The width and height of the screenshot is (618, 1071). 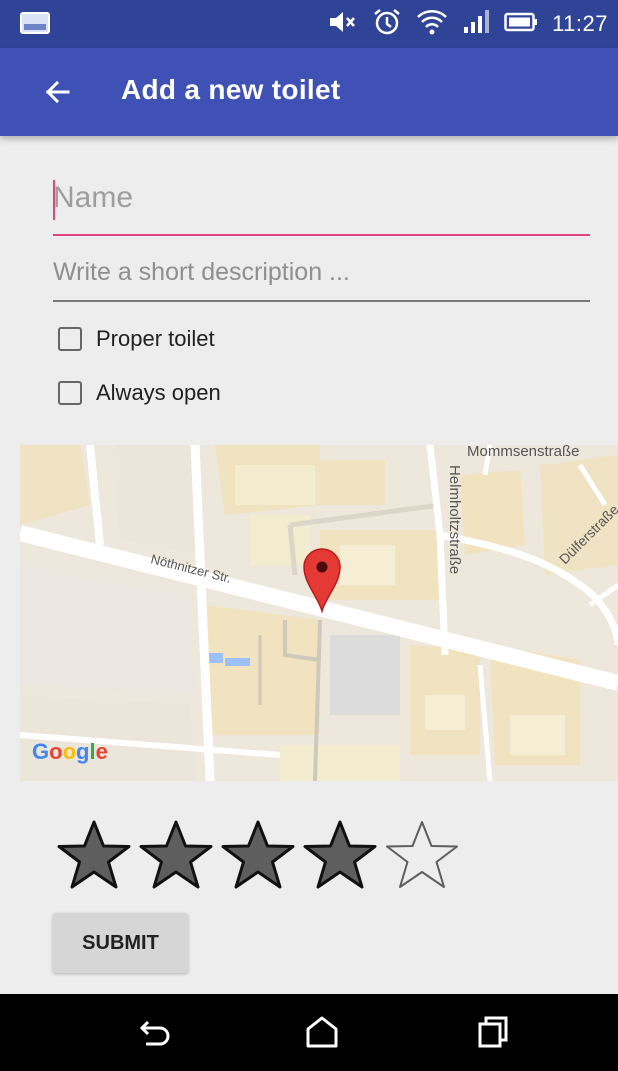 I want to click on page-title: Add a new toilet, so click(x=231, y=89).